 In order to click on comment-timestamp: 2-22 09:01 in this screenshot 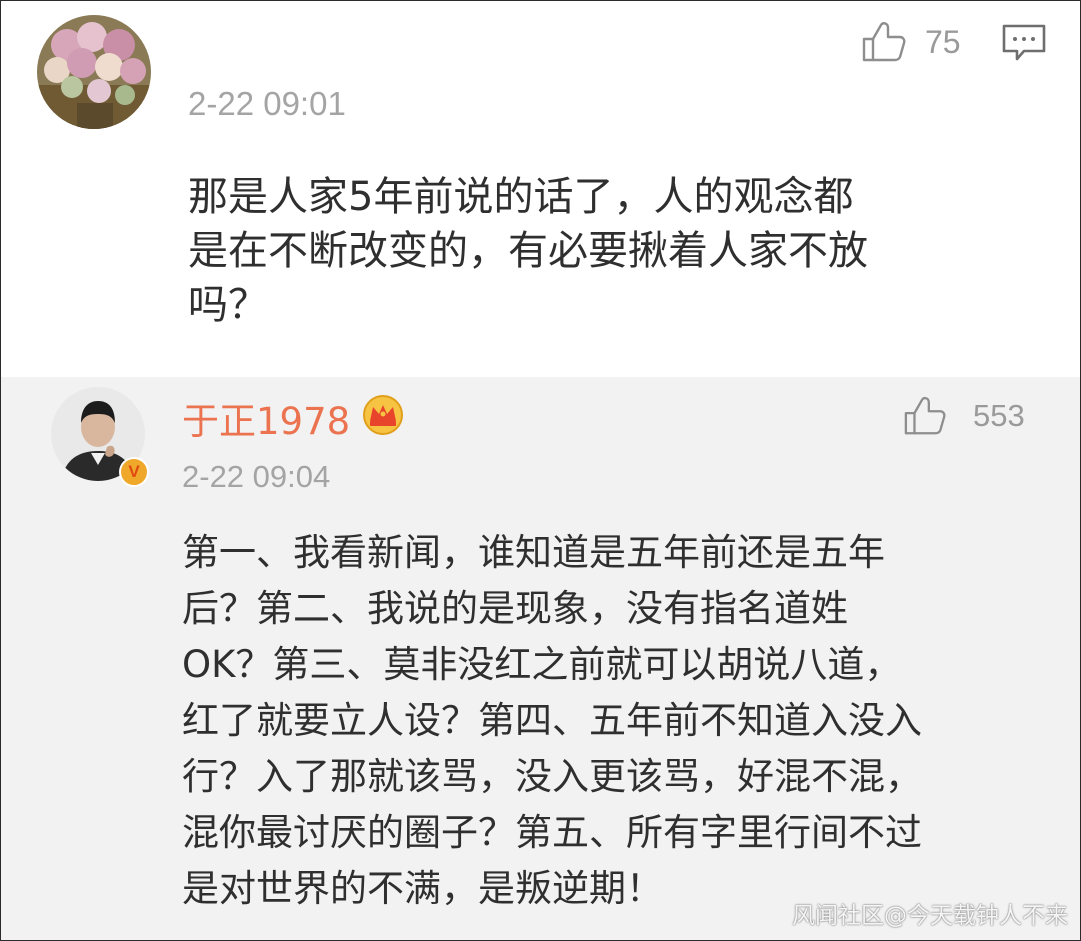, I will do `click(267, 103)`.